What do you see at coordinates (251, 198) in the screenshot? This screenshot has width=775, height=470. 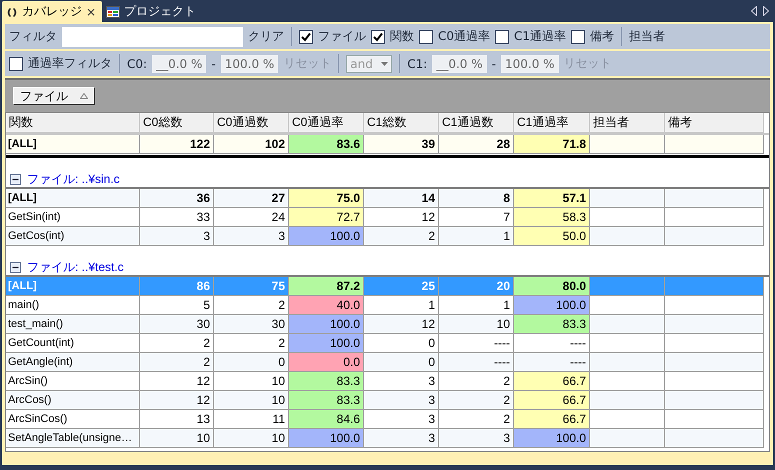 I see `table-cell: 27` at bounding box center [251, 198].